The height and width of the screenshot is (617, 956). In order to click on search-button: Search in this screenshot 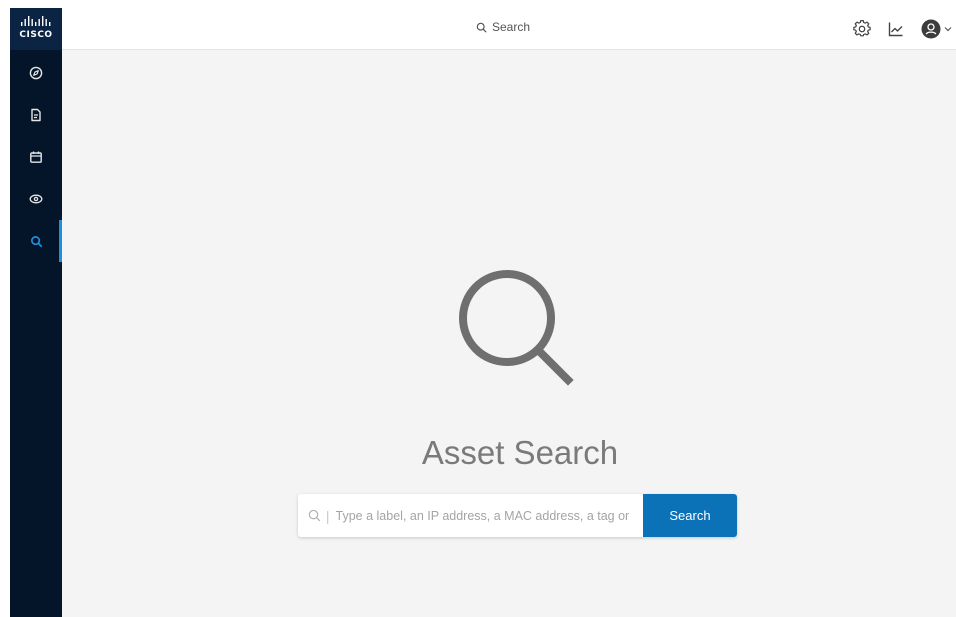, I will do `click(690, 515)`.